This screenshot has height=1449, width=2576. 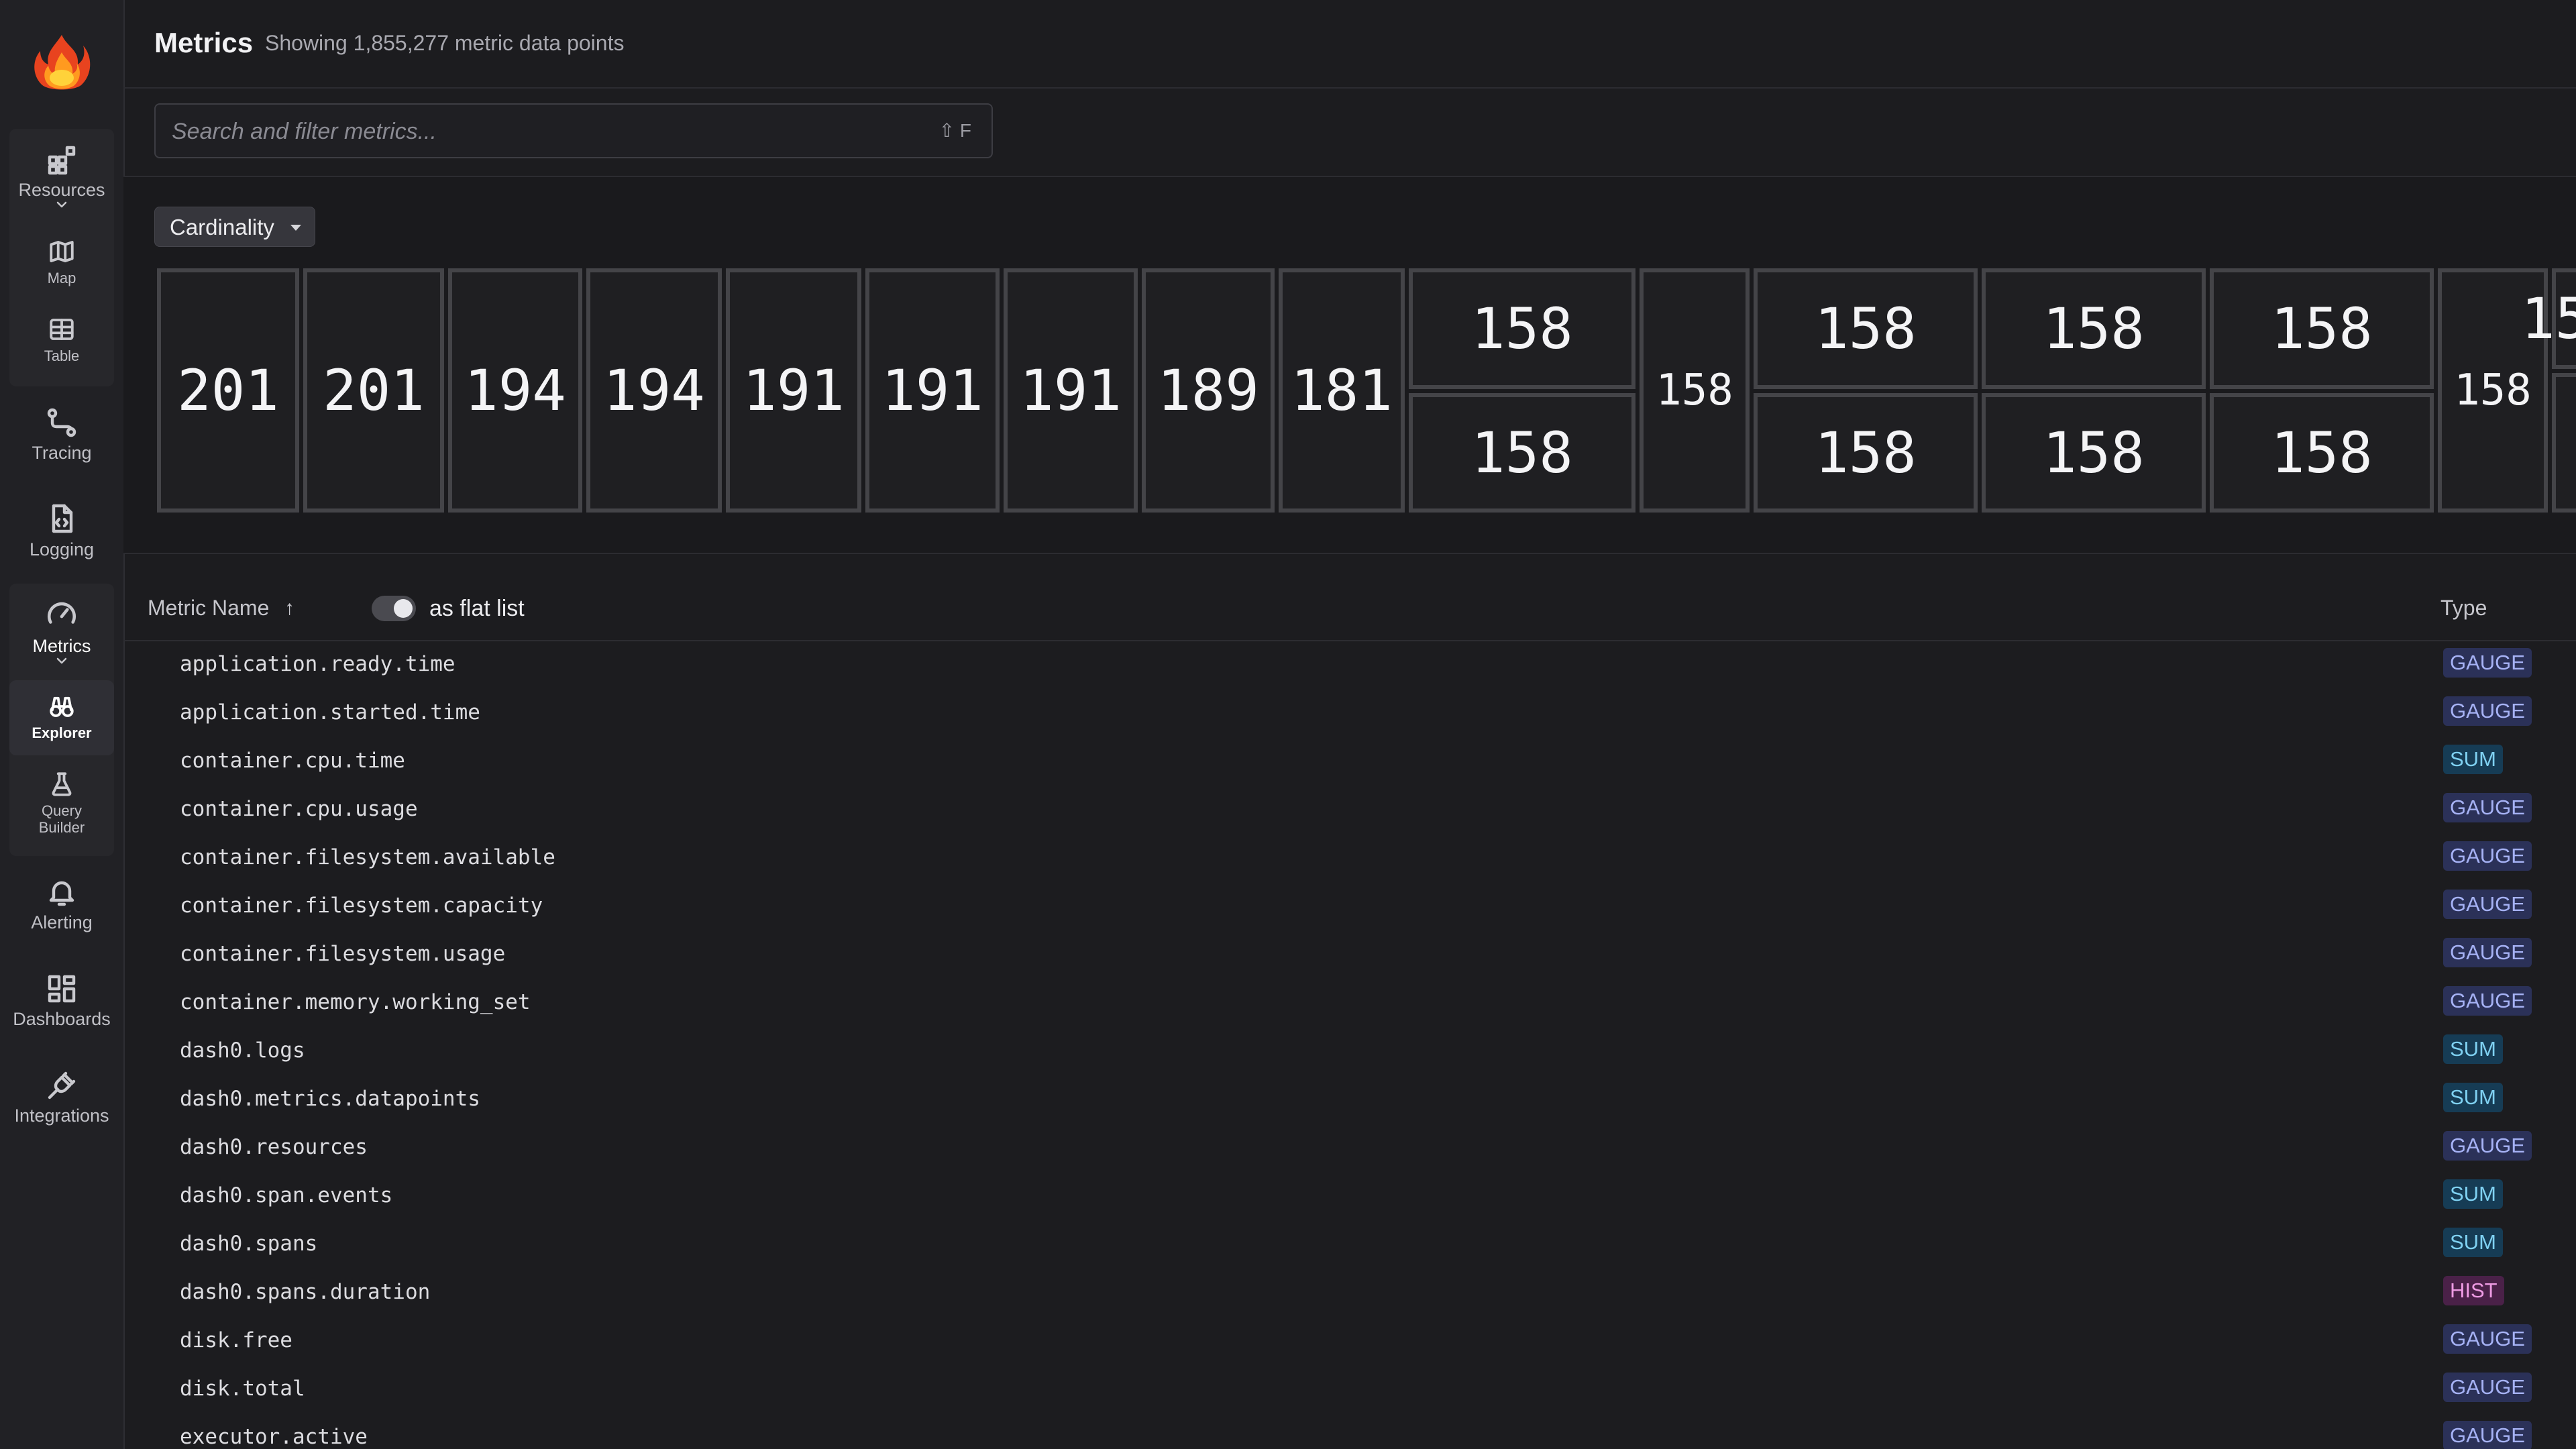 What do you see at coordinates (62, 355) in the screenshot?
I see `sidebar-item-label: Table` at bounding box center [62, 355].